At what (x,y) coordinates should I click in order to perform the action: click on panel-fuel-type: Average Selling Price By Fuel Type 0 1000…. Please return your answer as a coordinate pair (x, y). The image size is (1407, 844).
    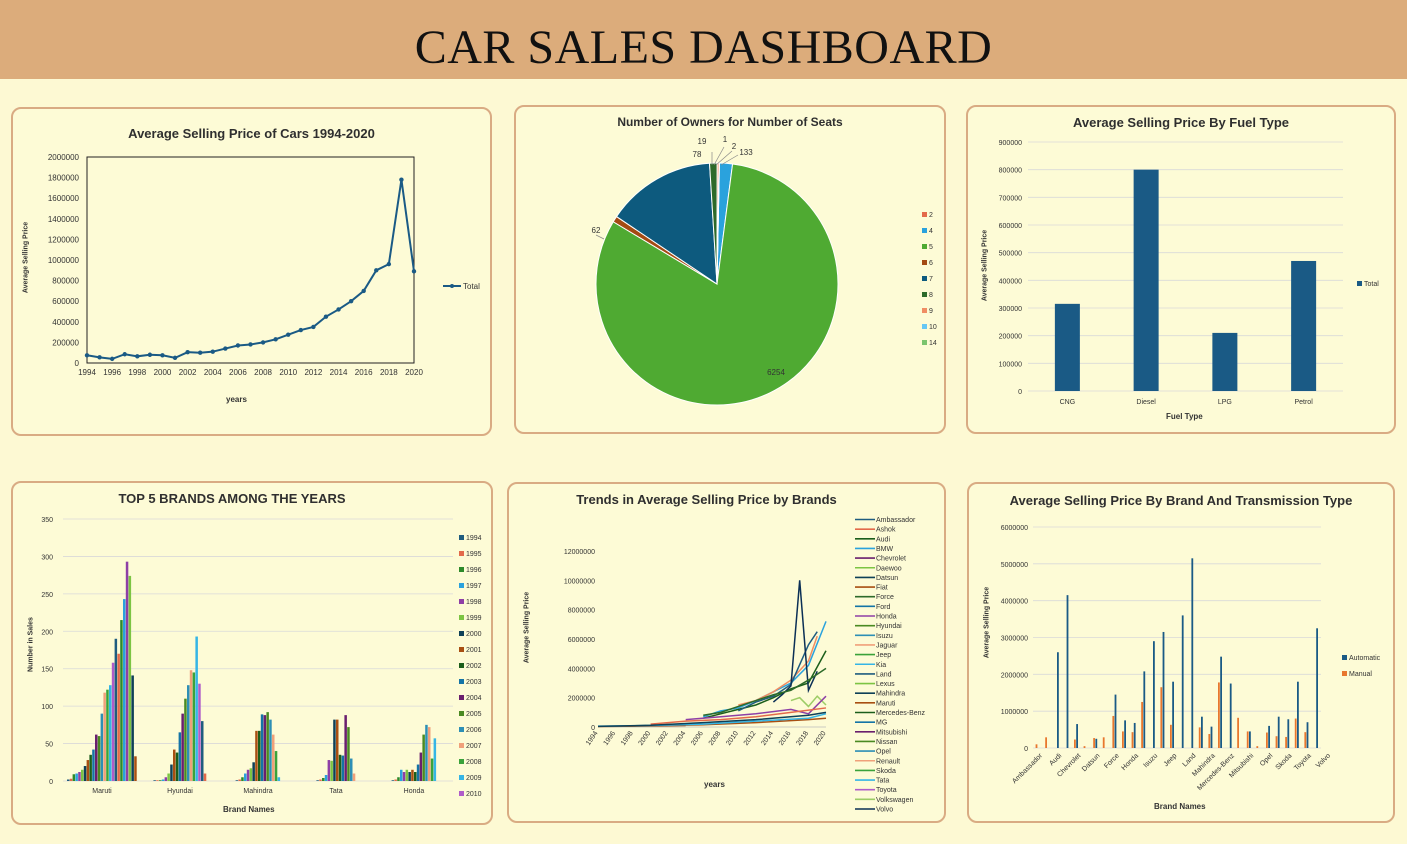
    Looking at the image, I should click on (1181, 269).